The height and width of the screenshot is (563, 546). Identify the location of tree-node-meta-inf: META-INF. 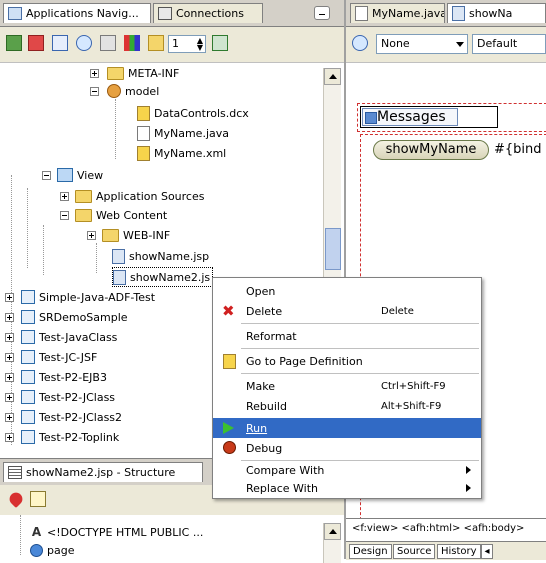
(134, 73).